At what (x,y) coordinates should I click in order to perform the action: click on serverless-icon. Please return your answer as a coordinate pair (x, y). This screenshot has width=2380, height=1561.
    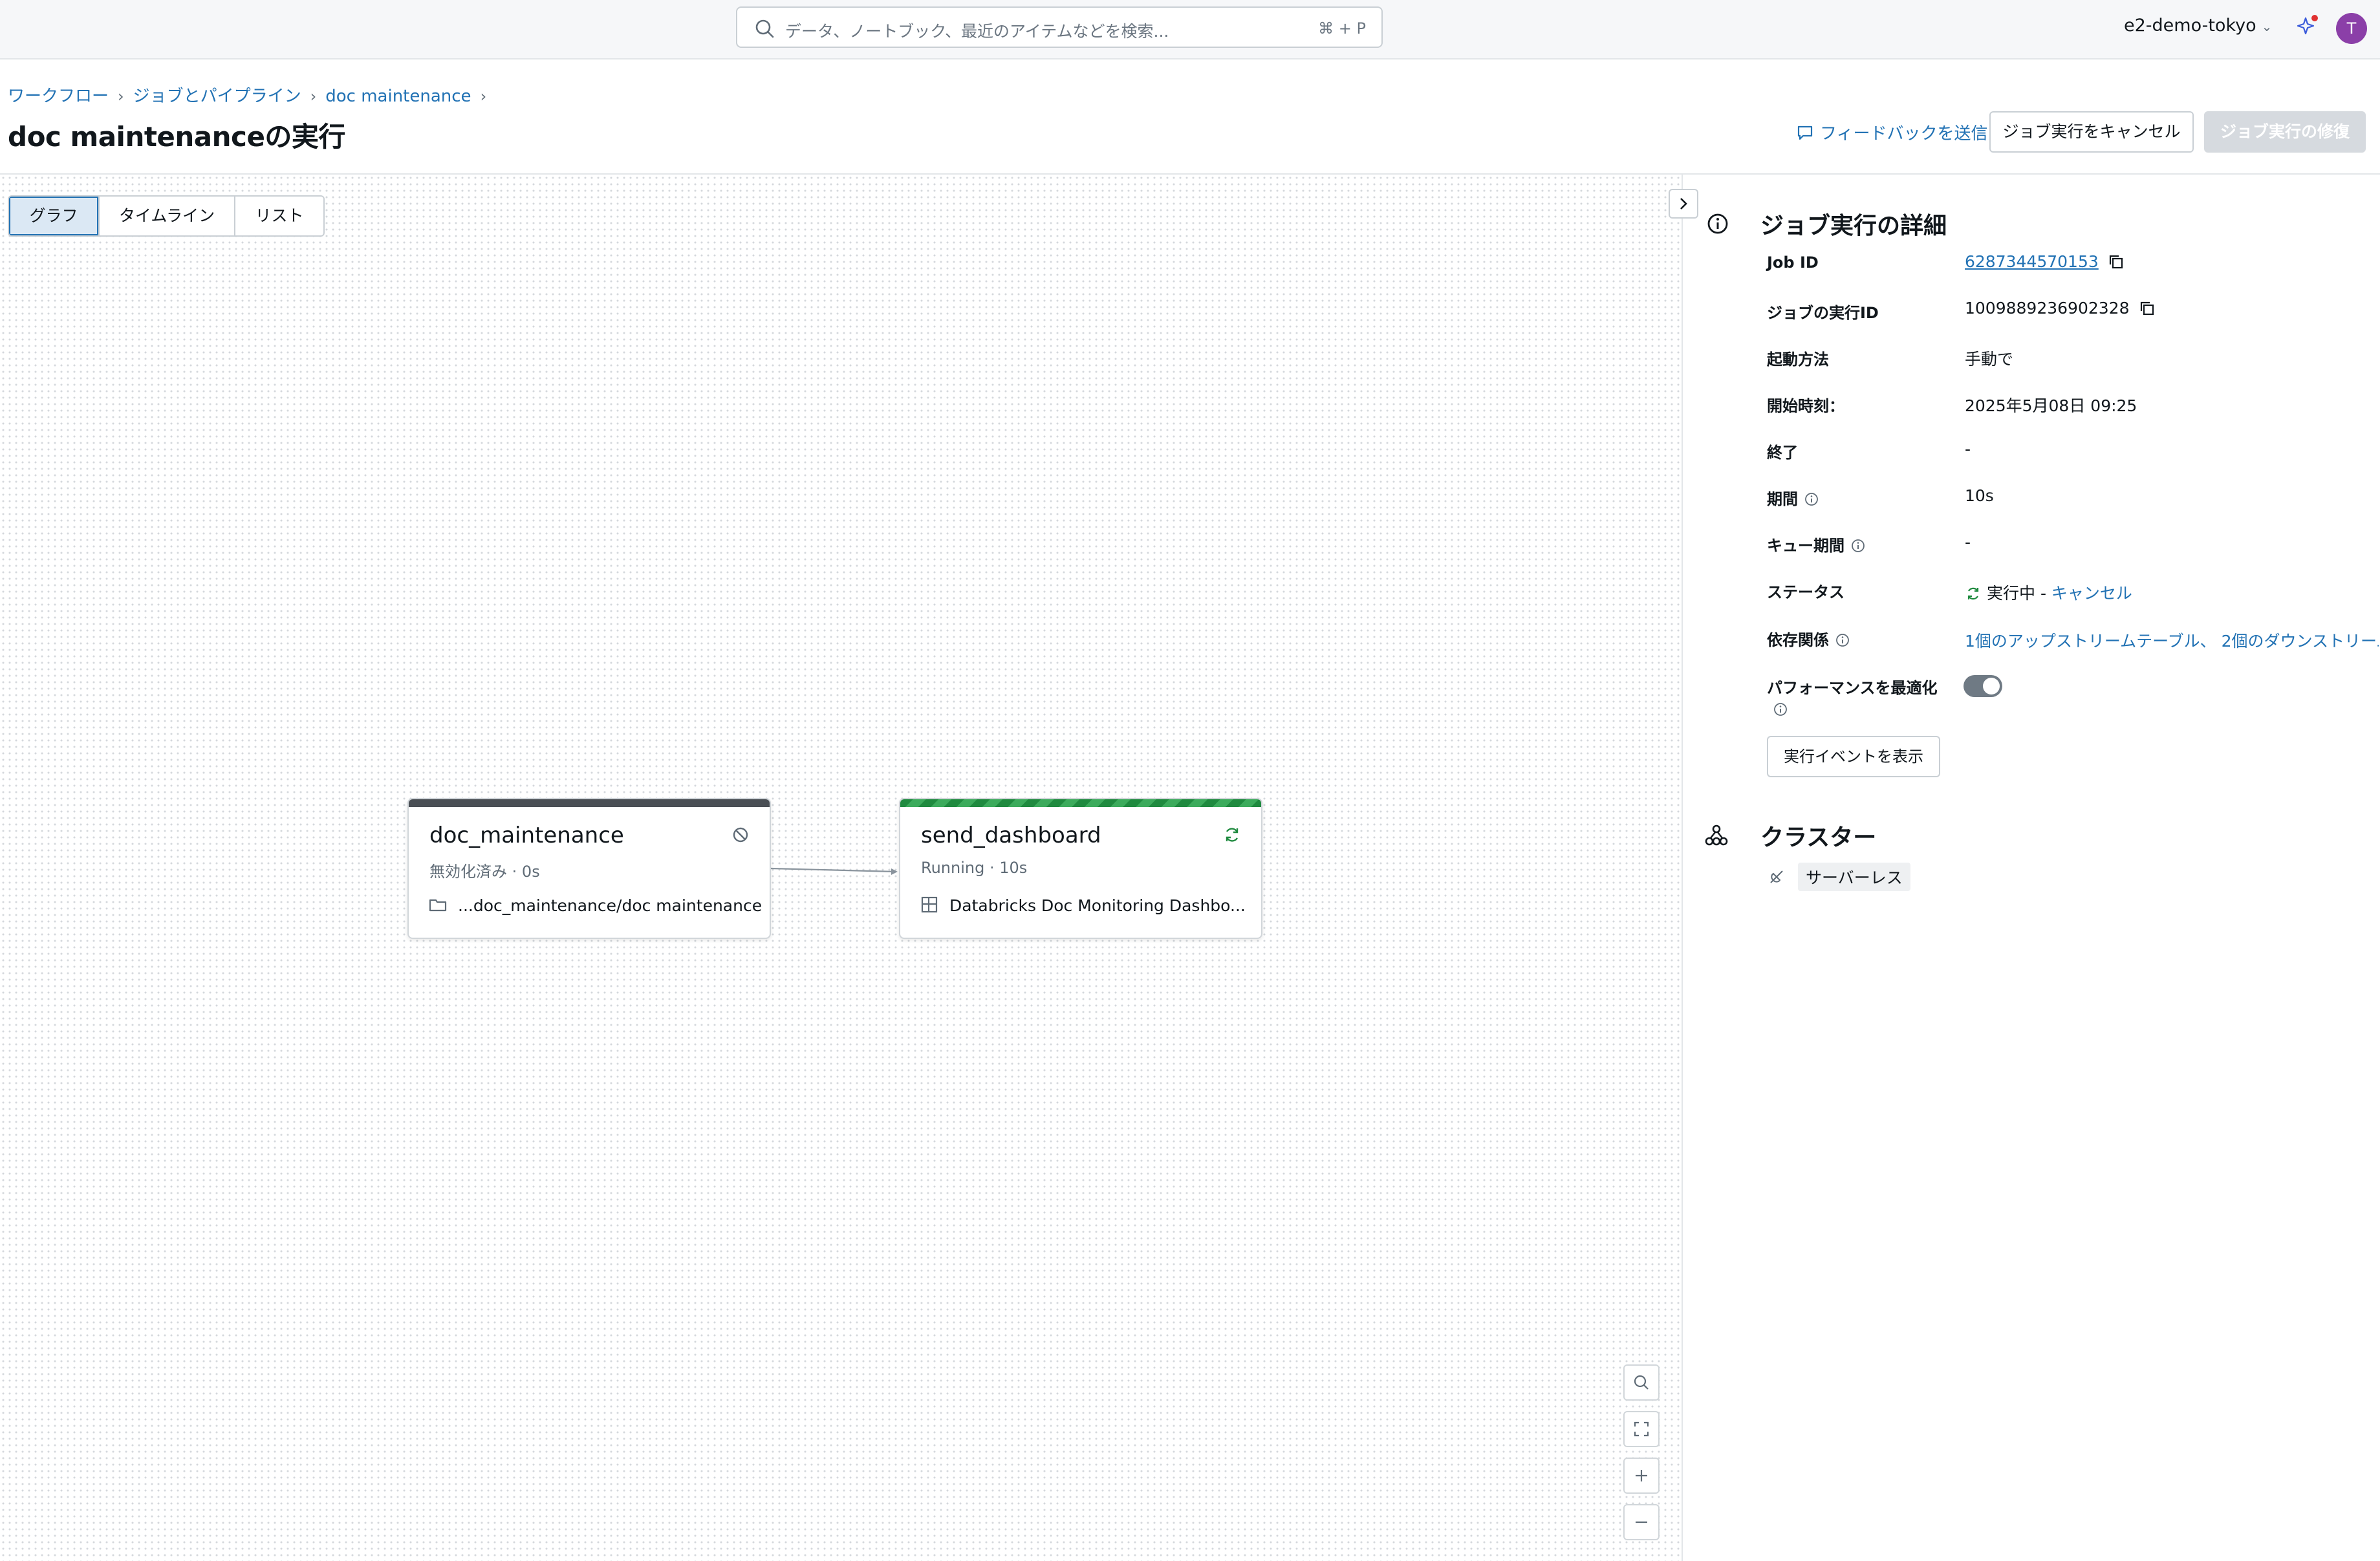
    Looking at the image, I should click on (1777, 876).